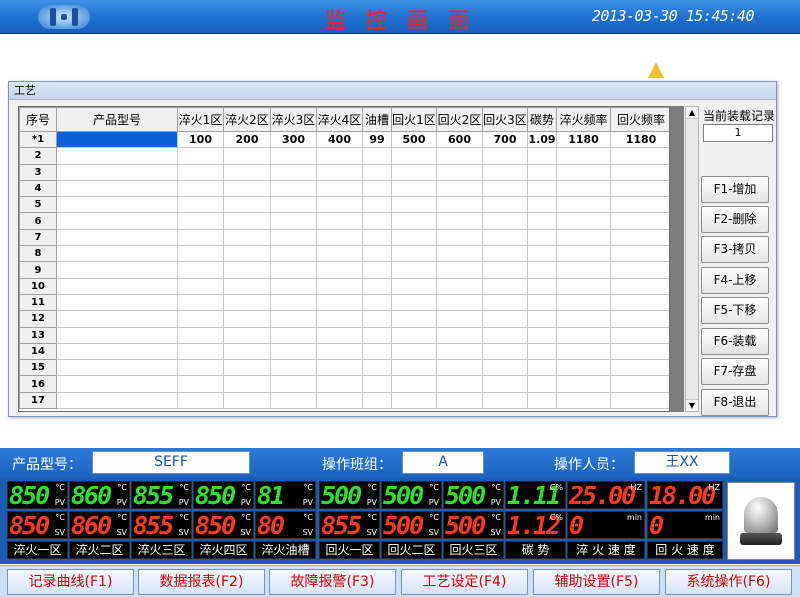 The width and height of the screenshot is (800, 597). Describe the element at coordinates (735, 219) in the screenshot. I see `delete-button: F2-删除` at that location.